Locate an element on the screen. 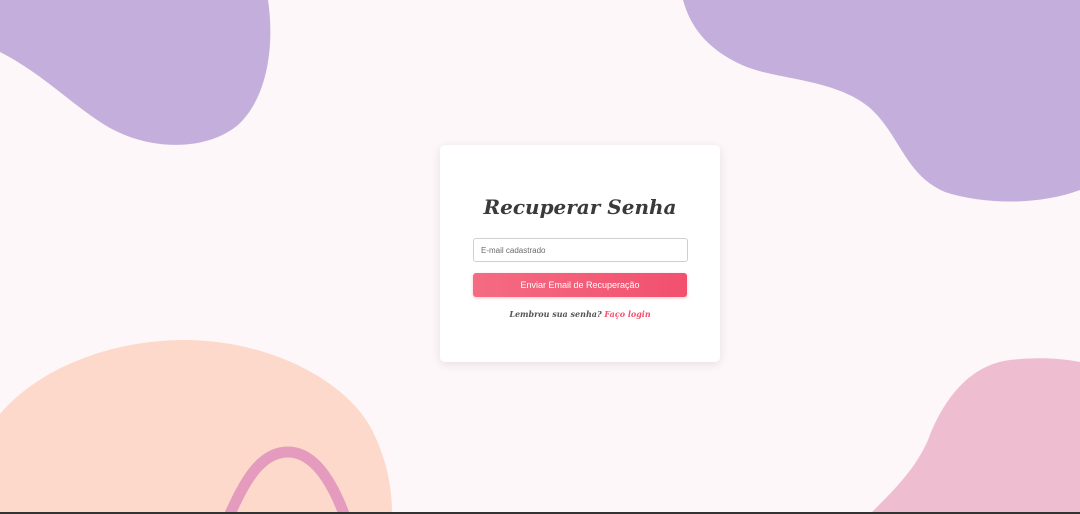 The width and height of the screenshot is (1080, 514). bottom-right-pink-blob is located at coordinates (975, 436).